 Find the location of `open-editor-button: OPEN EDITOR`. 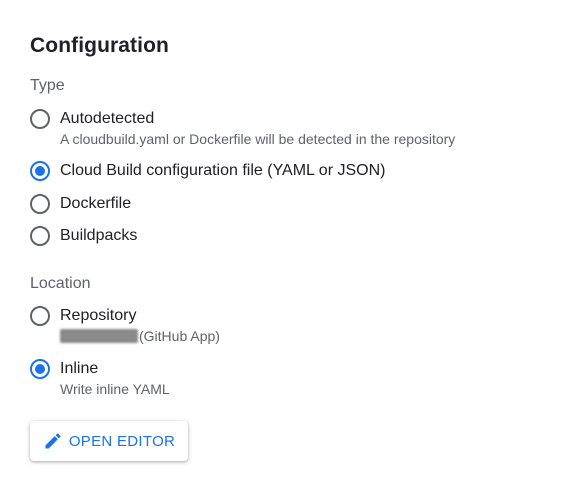

open-editor-button: OPEN EDITOR is located at coordinates (109, 441).